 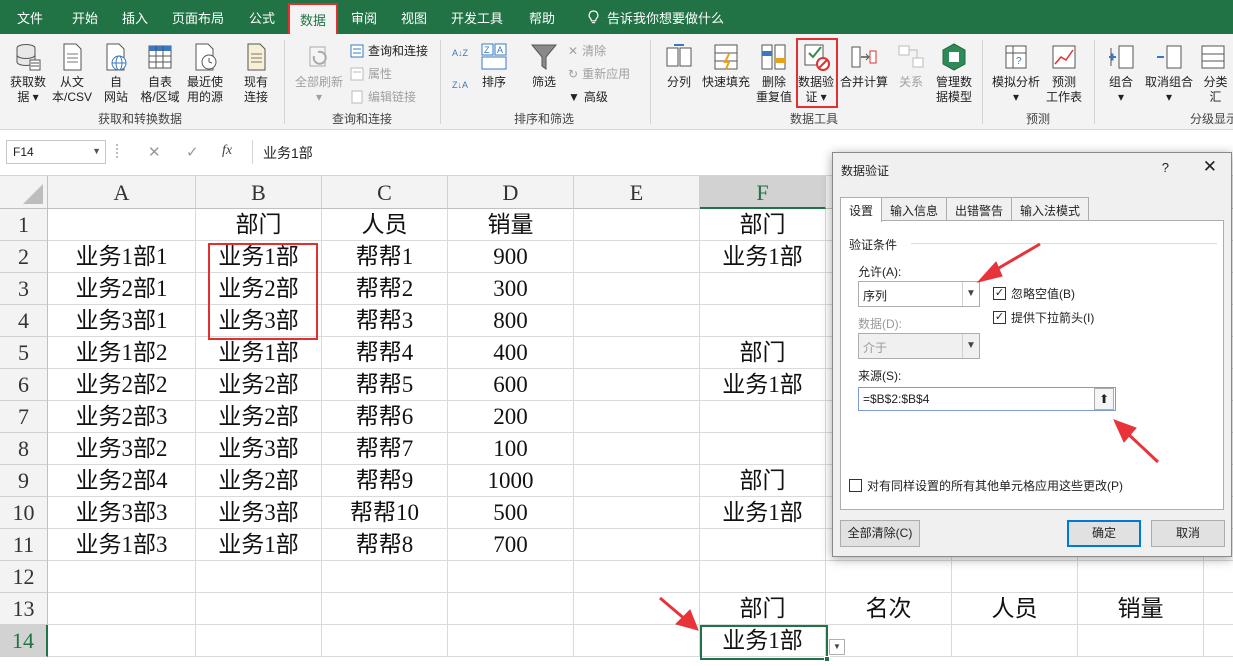 What do you see at coordinates (511, 513) in the screenshot?
I see `cell-d10: 500` at bounding box center [511, 513].